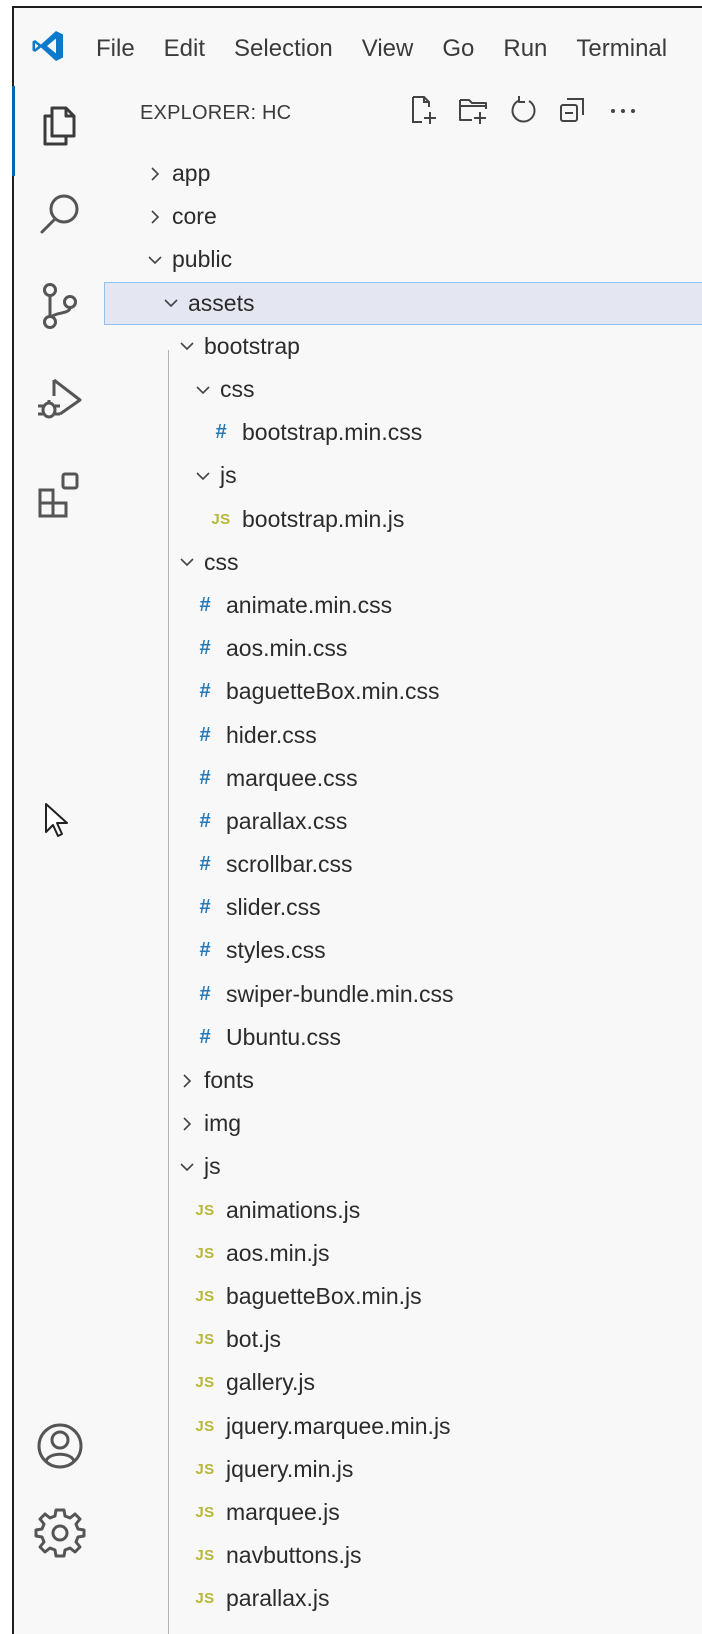 This screenshot has height=1634, width=702. Describe the element at coordinates (290, 1468) in the screenshot. I see `tree-item-label: jquery.min.js` at that location.